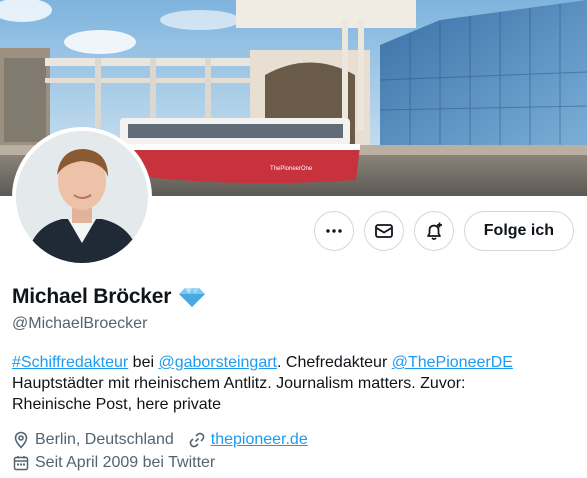 The height and width of the screenshot is (478, 587). I want to click on bio-line-3: Rheinische Post, here private, so click(116, 404).